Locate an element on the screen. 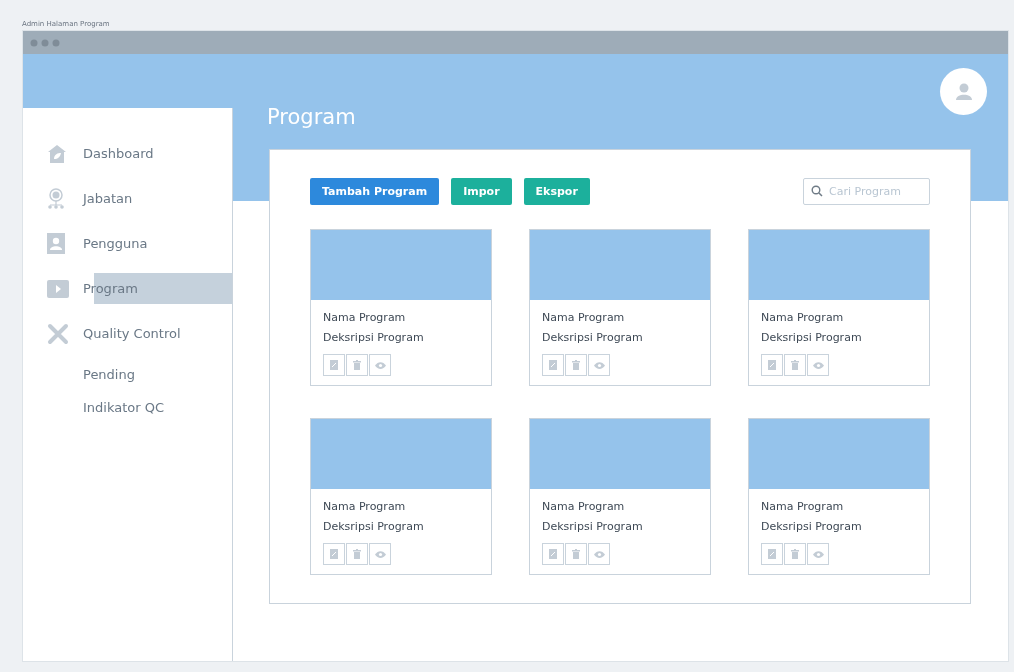 Image resolution: width=1014 pixels, height=672 pixels. user-icon is located at coordinates (963, 91).